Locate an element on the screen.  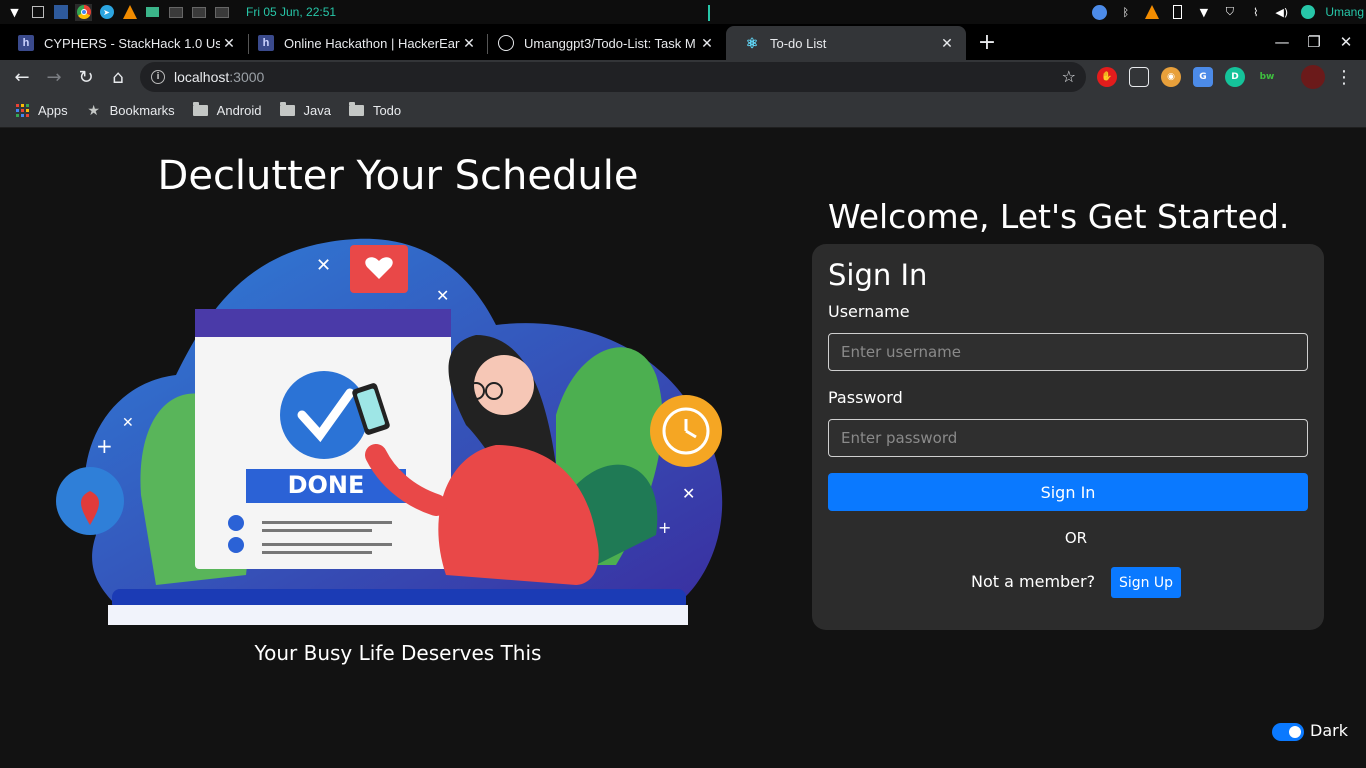
adblock-extension-icon: ✋ is located at coordinates (1107, 77).